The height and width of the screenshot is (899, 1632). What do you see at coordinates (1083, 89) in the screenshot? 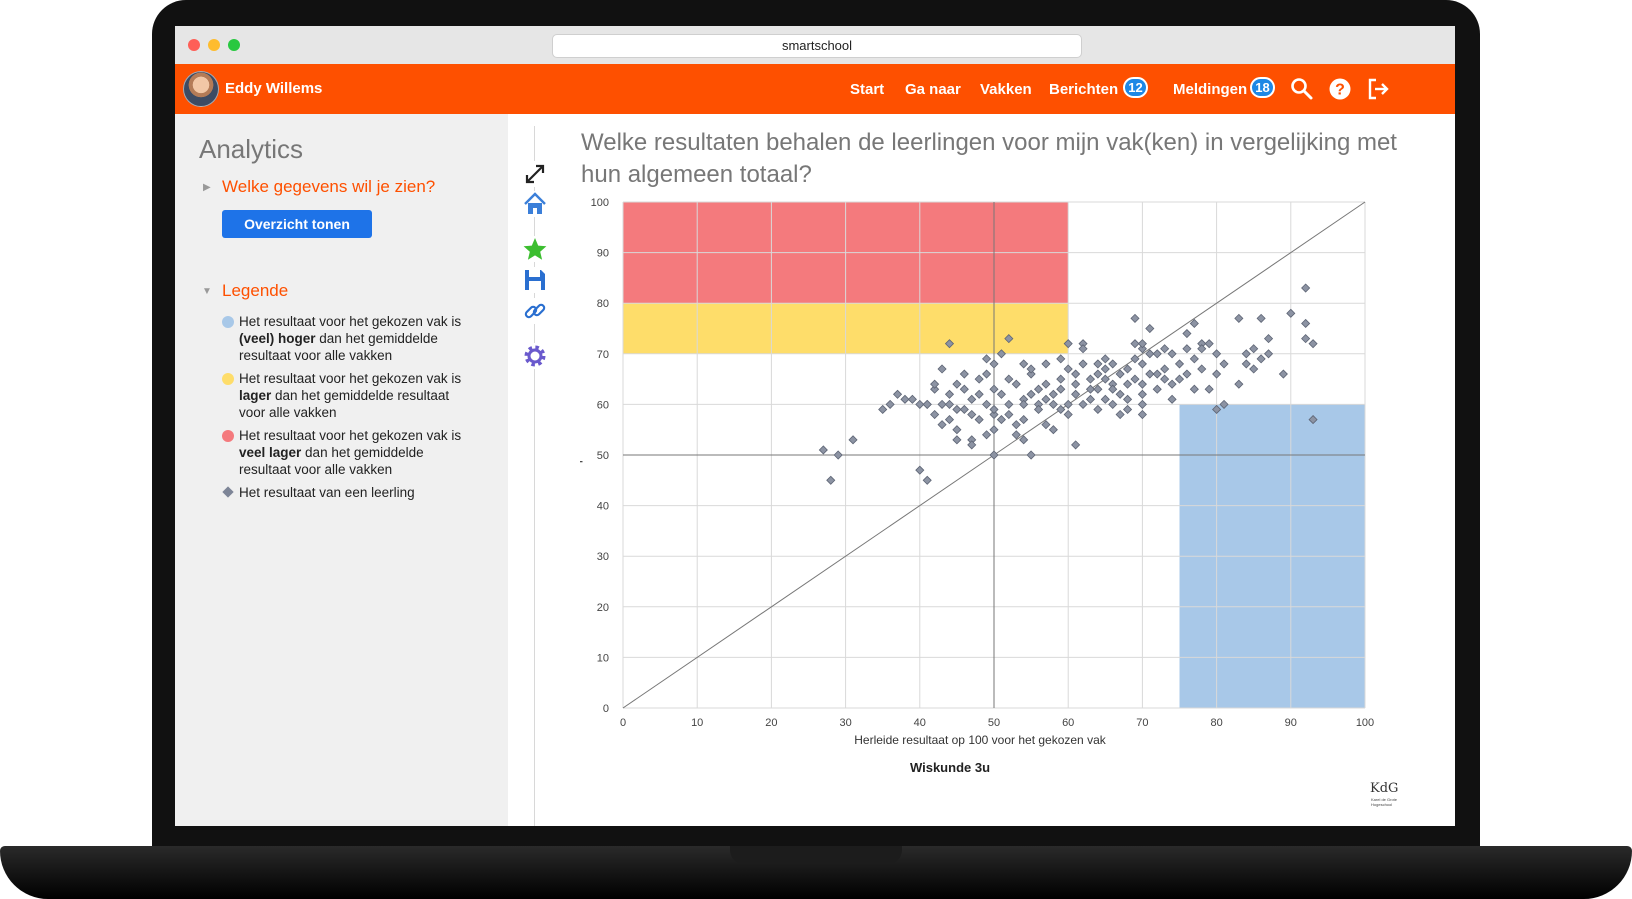
I see `nav-berichten: Berichten` at bounding box center [1083, 89].